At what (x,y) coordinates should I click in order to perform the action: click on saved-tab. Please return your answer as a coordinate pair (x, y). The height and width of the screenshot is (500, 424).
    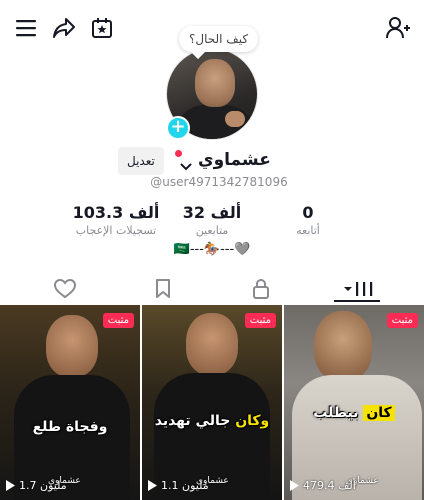
    Looking at the image, I should click on (163, 289).